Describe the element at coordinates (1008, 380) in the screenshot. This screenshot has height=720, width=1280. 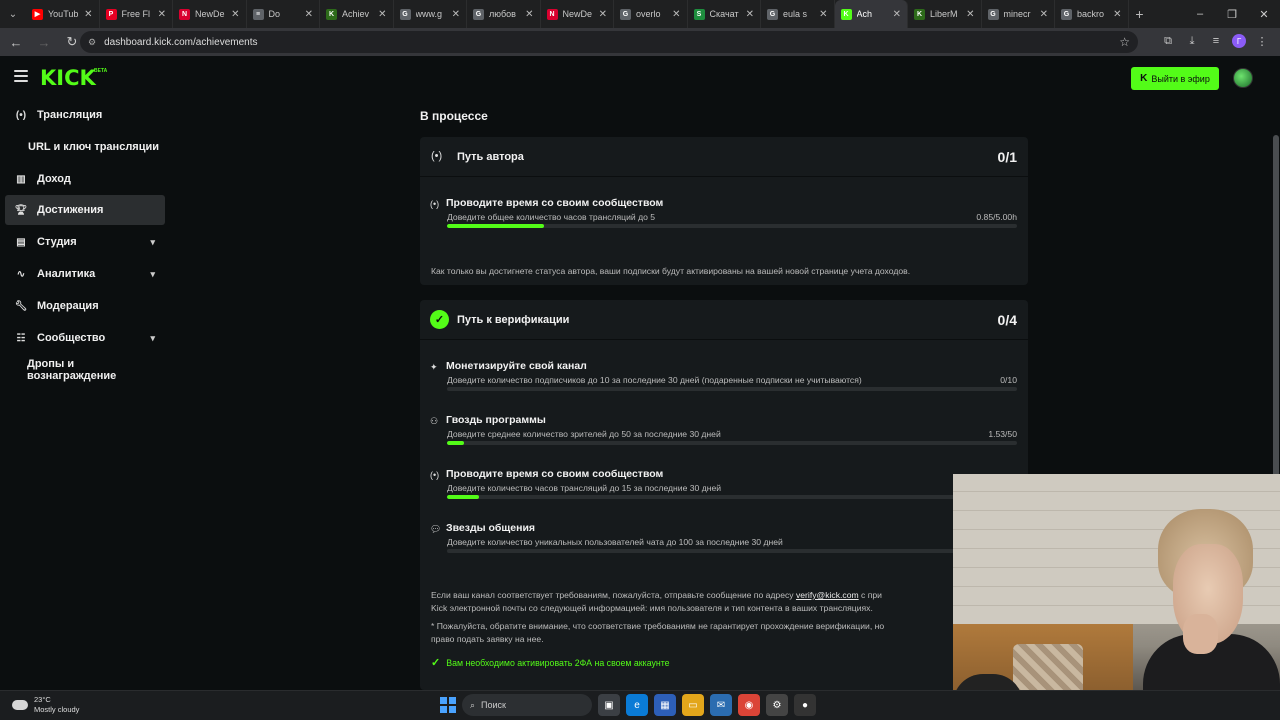
I see `task-value: 0/10` at that location.